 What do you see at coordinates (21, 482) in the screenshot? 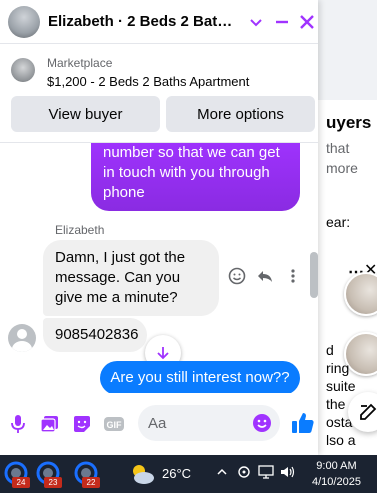
I see `notification-badge: 24` at bounding box center [21, 482].